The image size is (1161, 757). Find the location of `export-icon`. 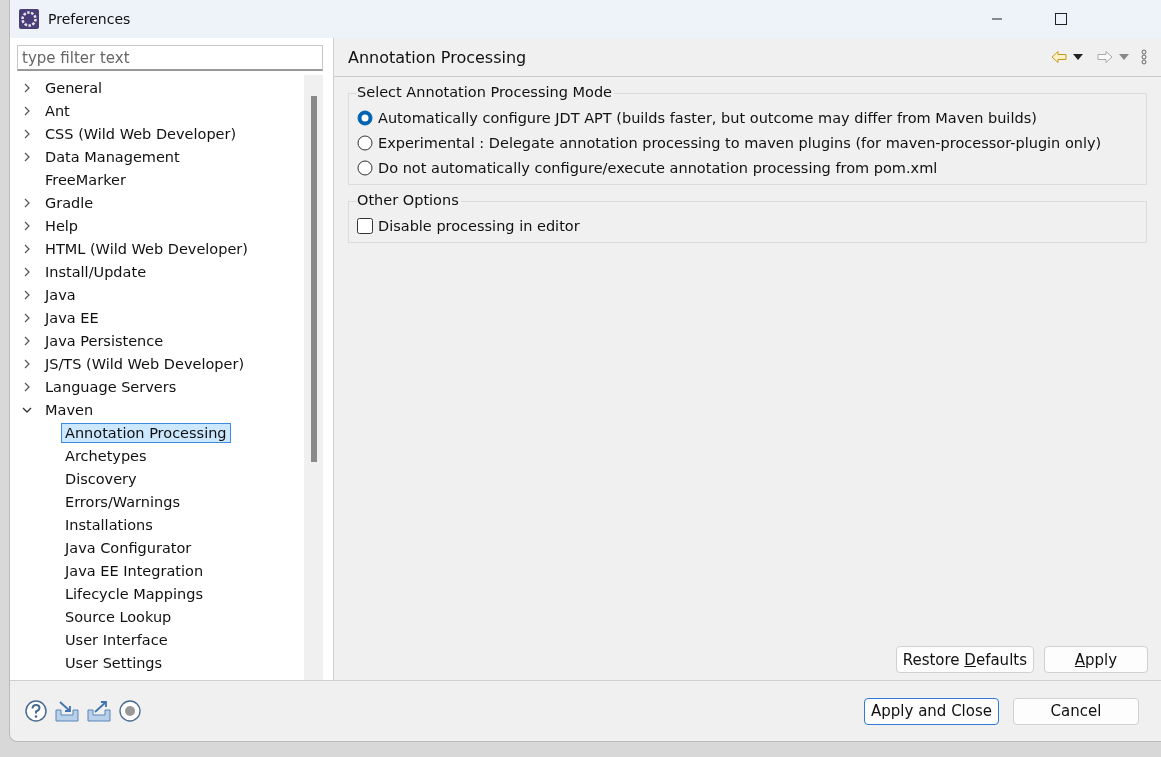

export-icon is located at coordinates (99, 711).